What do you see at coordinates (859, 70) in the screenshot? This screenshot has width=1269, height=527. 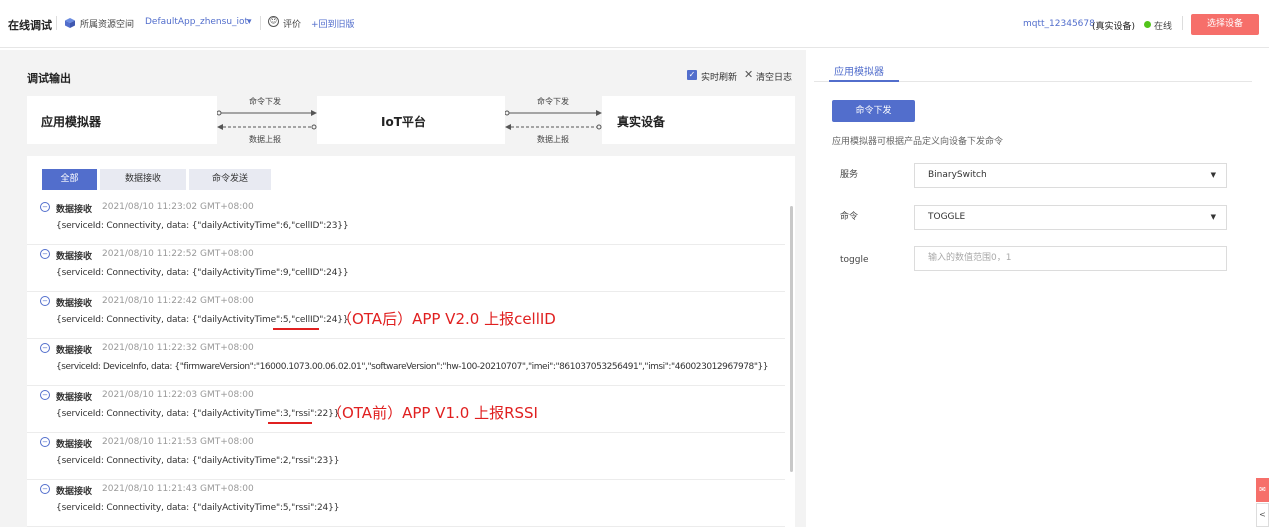 I see `tab-app-simulator: 应用模拟器` at bounding box center [859, 70].